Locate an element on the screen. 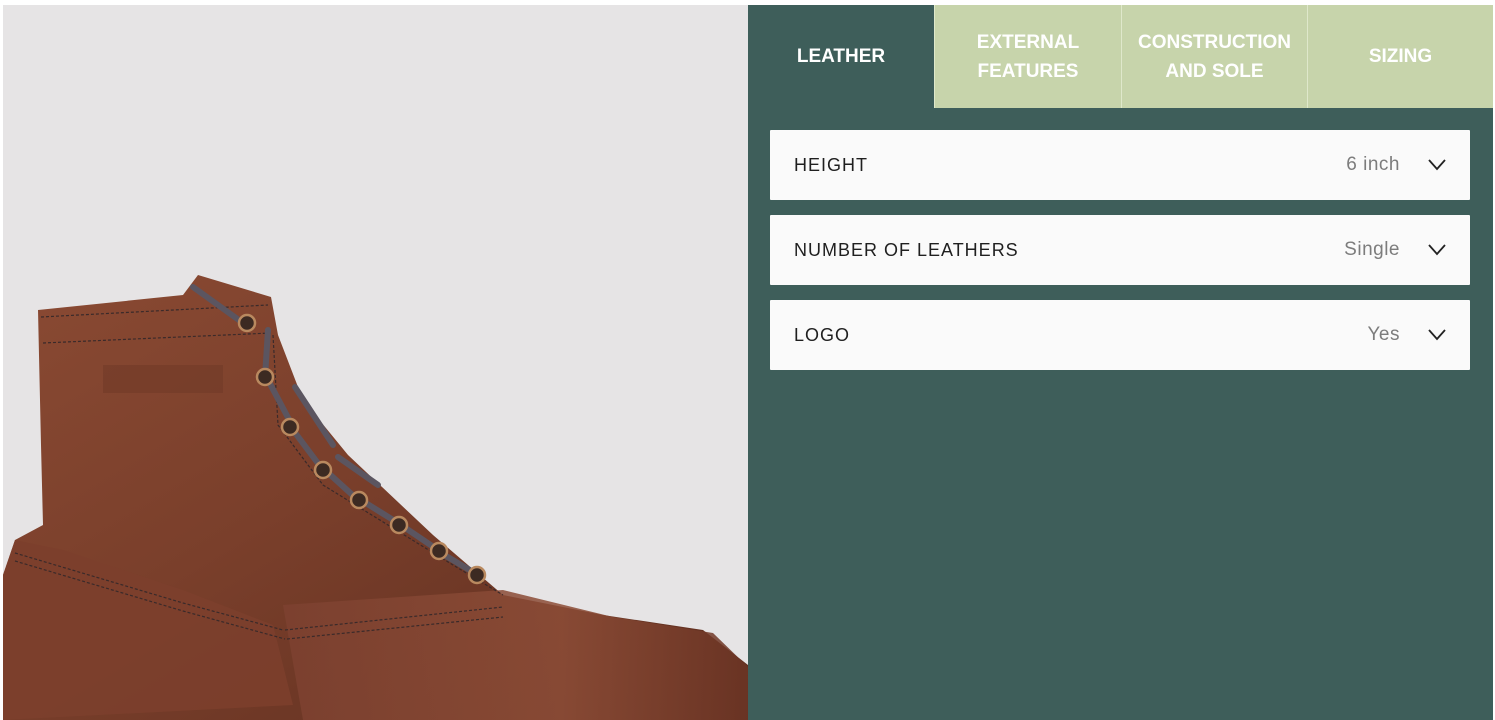  option-label: HEIGHT is located at coordinates (831, 164).